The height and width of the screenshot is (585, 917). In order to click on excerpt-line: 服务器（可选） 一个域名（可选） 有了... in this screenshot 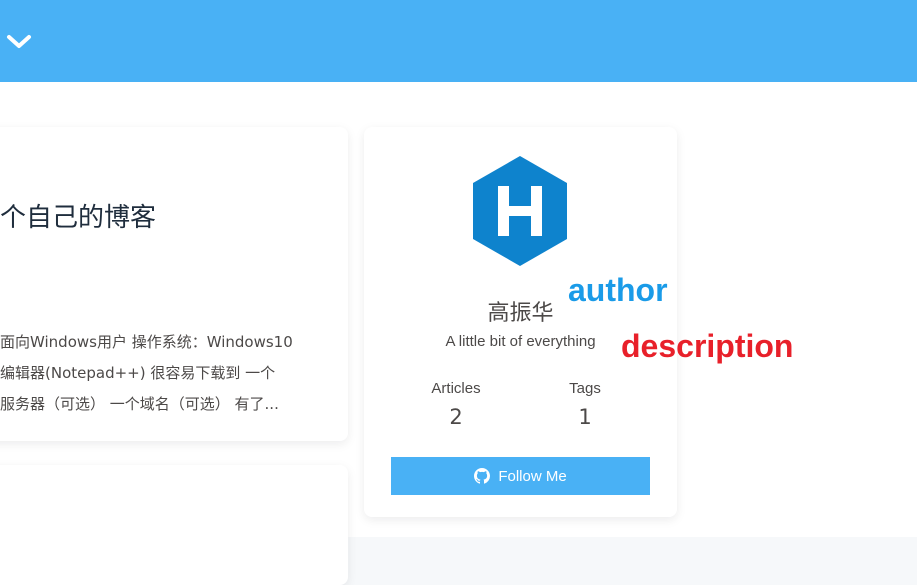, I will do `click(139, 404)`.